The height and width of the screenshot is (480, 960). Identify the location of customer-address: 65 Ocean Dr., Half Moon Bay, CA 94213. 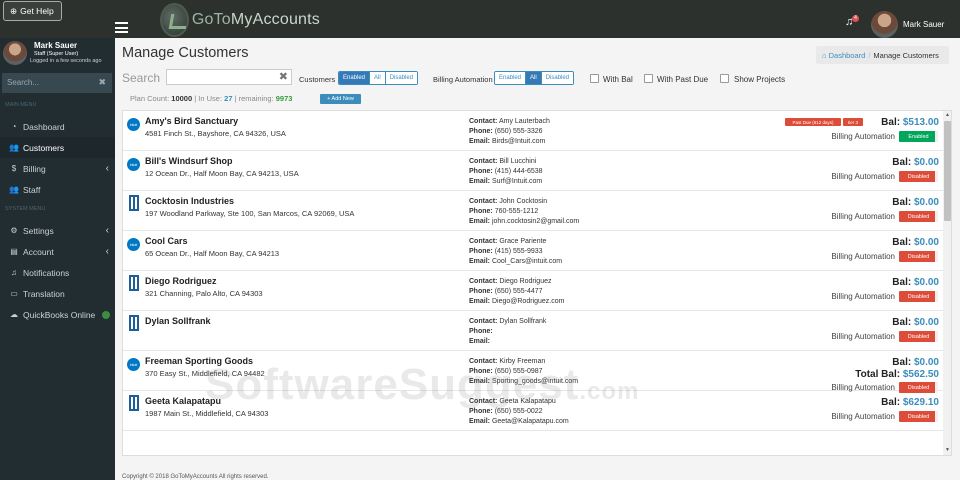
(212, 253).